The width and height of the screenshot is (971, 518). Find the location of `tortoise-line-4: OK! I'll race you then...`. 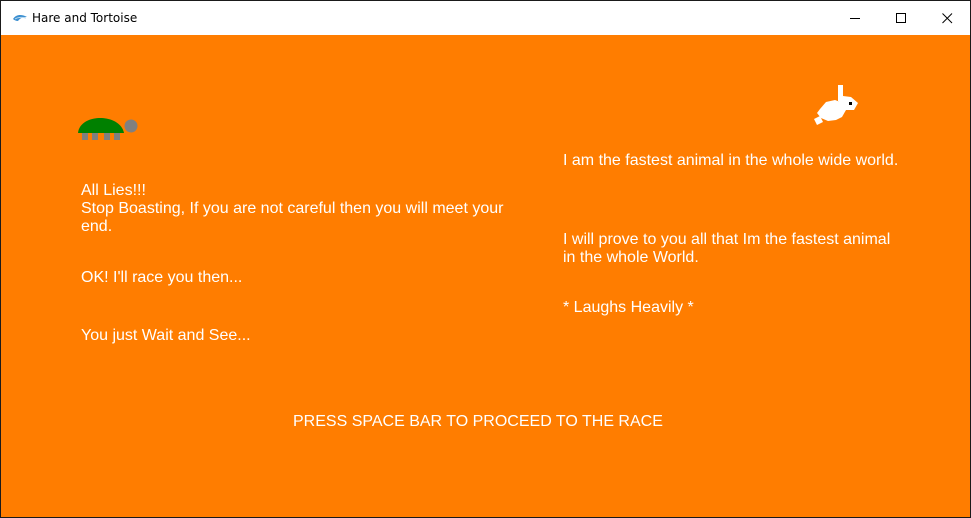

tortoise-line-4: OK! I'll race you then... is located at coordinates (162, 277).